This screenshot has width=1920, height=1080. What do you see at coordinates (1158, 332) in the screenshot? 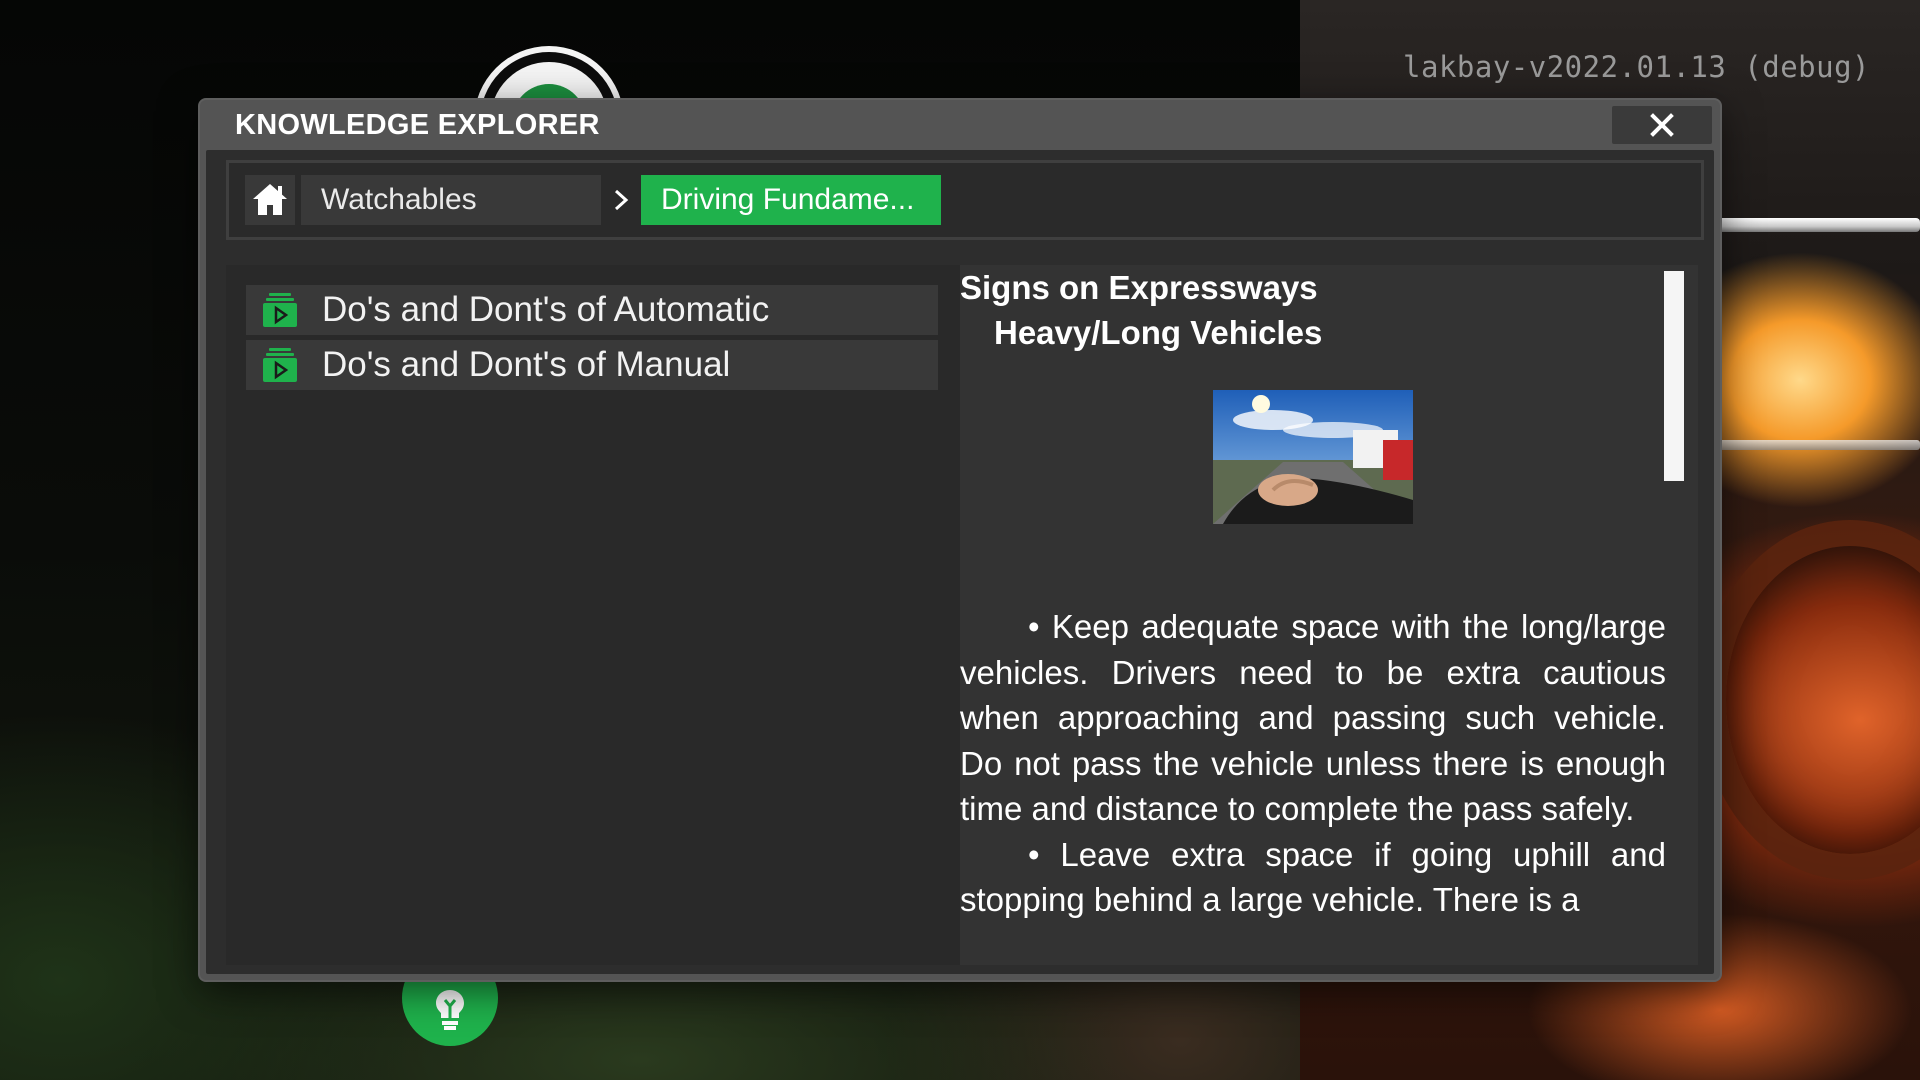
I see `content-subtitle: Heavy/Long Vehicles` at bounding box center [1158, 332].